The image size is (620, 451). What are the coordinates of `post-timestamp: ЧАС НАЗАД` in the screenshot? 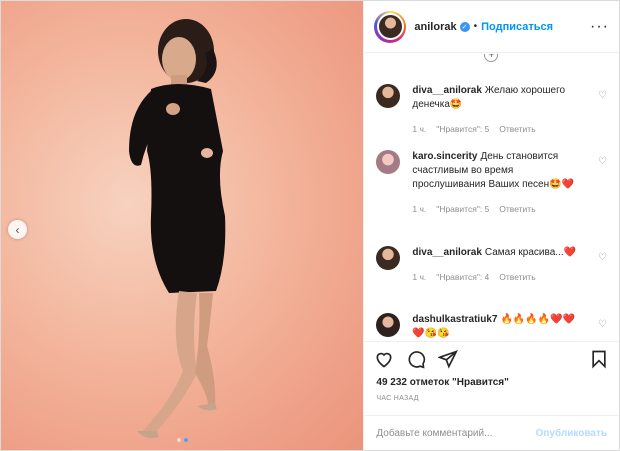 It's located at (397, 398).